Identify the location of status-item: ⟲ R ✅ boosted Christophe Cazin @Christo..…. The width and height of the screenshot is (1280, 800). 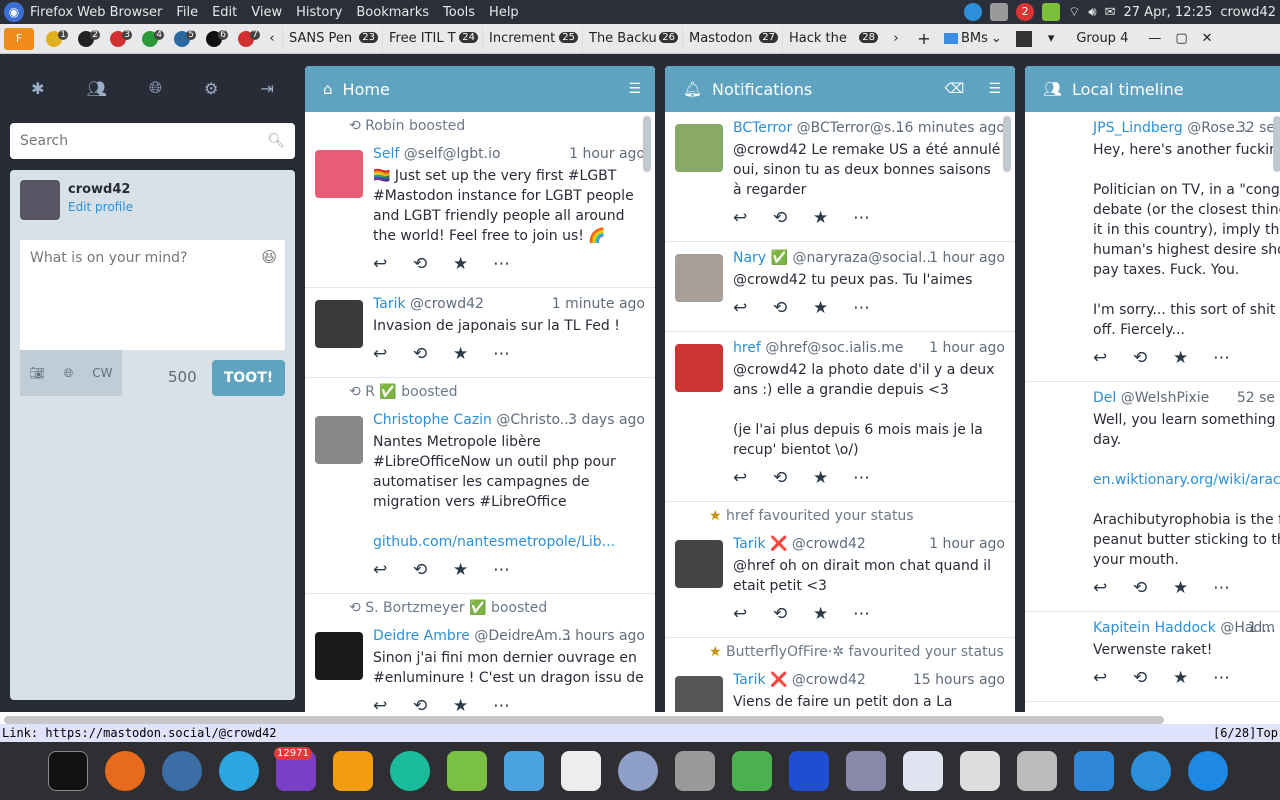
(480, 486).